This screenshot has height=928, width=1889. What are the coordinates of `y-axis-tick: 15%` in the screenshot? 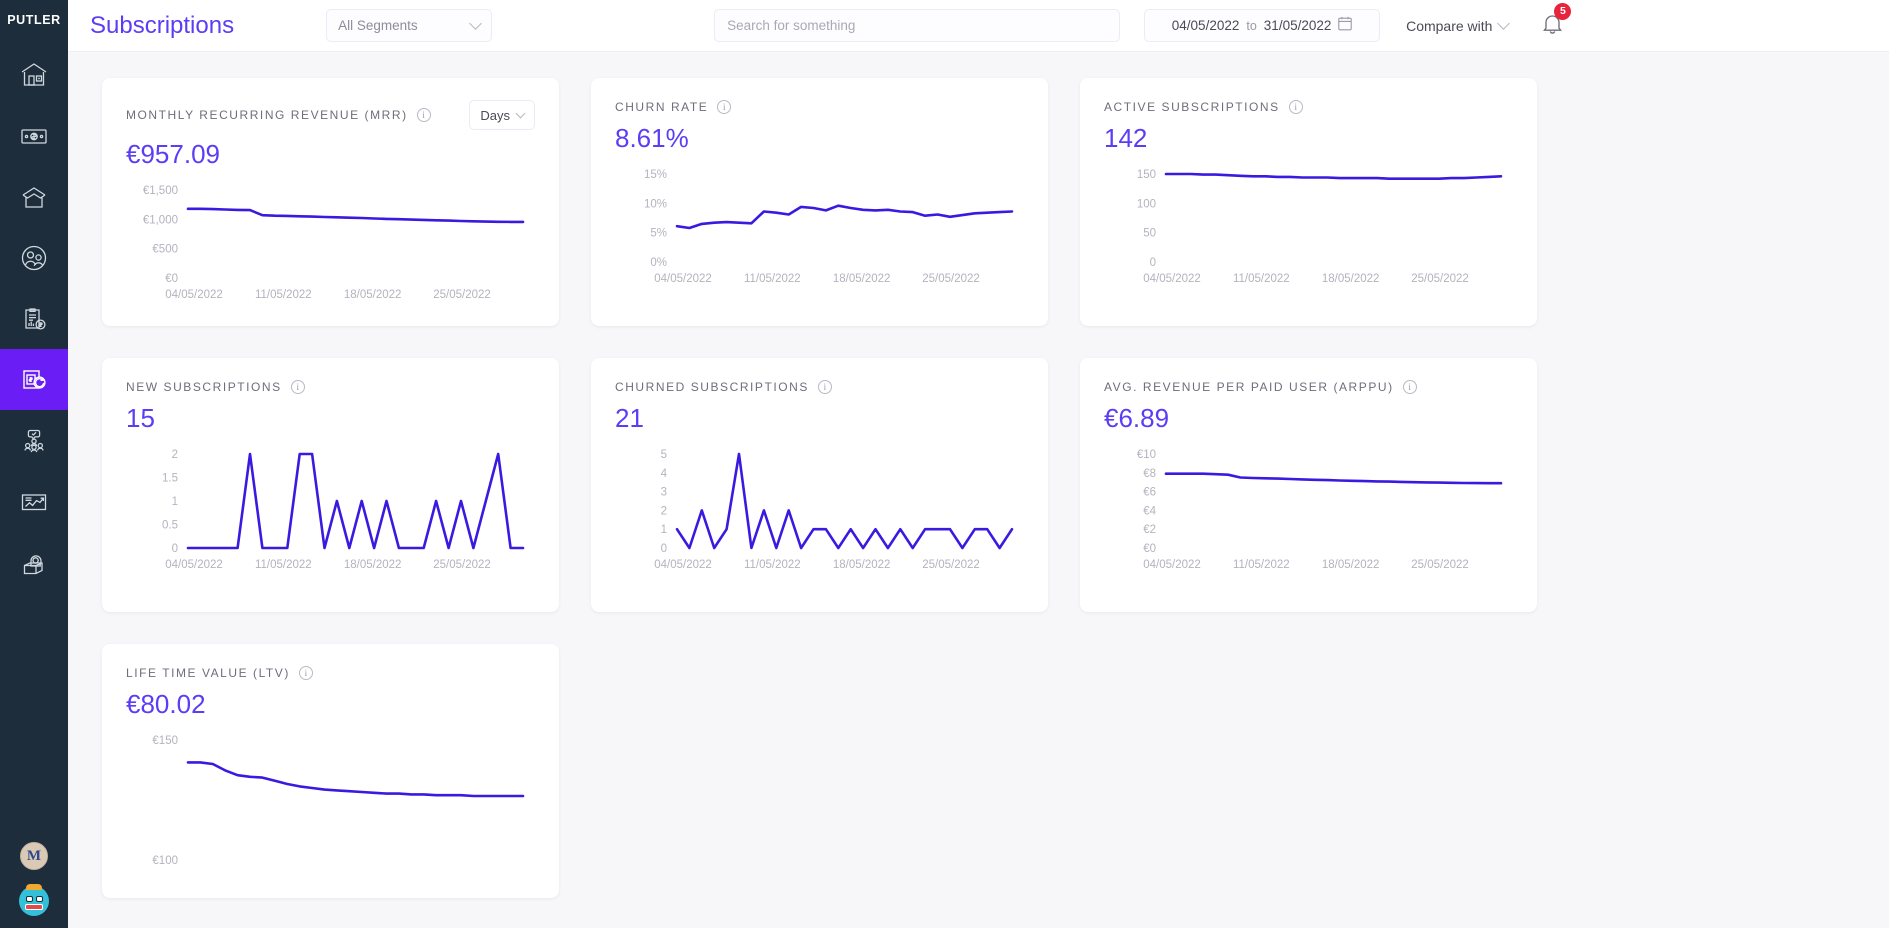 It's located at (655, 175).